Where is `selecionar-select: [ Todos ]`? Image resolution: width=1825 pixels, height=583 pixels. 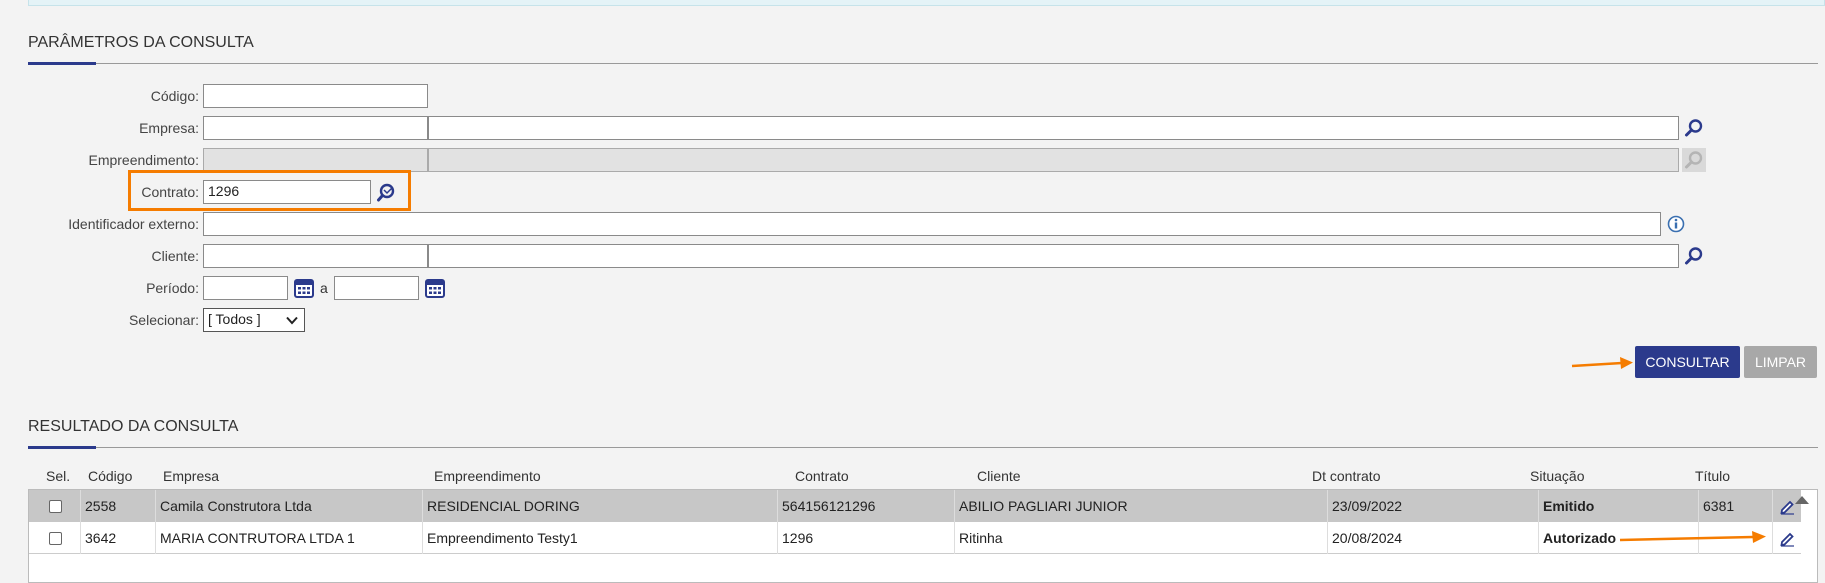
selecionar-select: [ Todos ] is located at coordinates (254, 320).